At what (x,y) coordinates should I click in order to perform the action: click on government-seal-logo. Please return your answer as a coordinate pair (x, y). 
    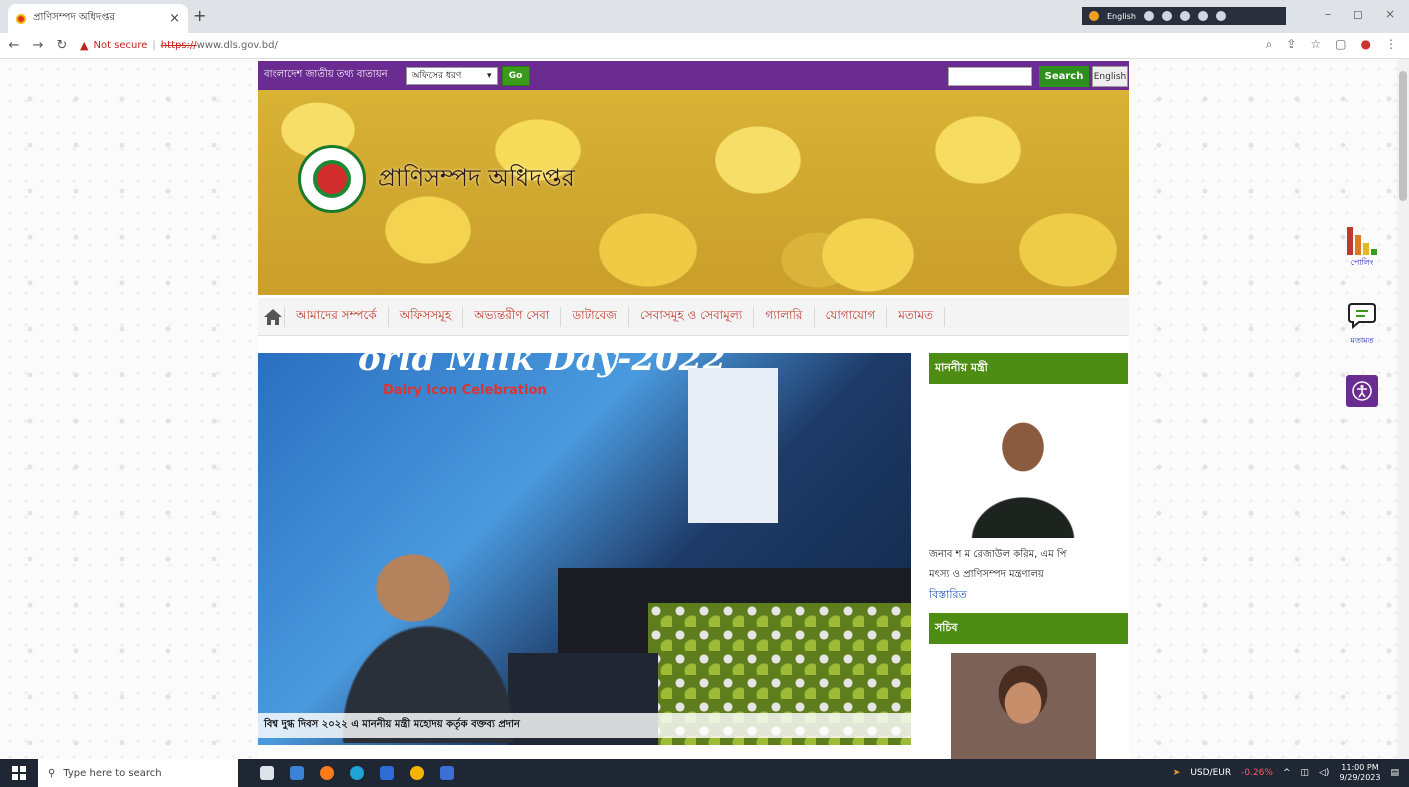
    Looking at the image, I should click on (332, 179).